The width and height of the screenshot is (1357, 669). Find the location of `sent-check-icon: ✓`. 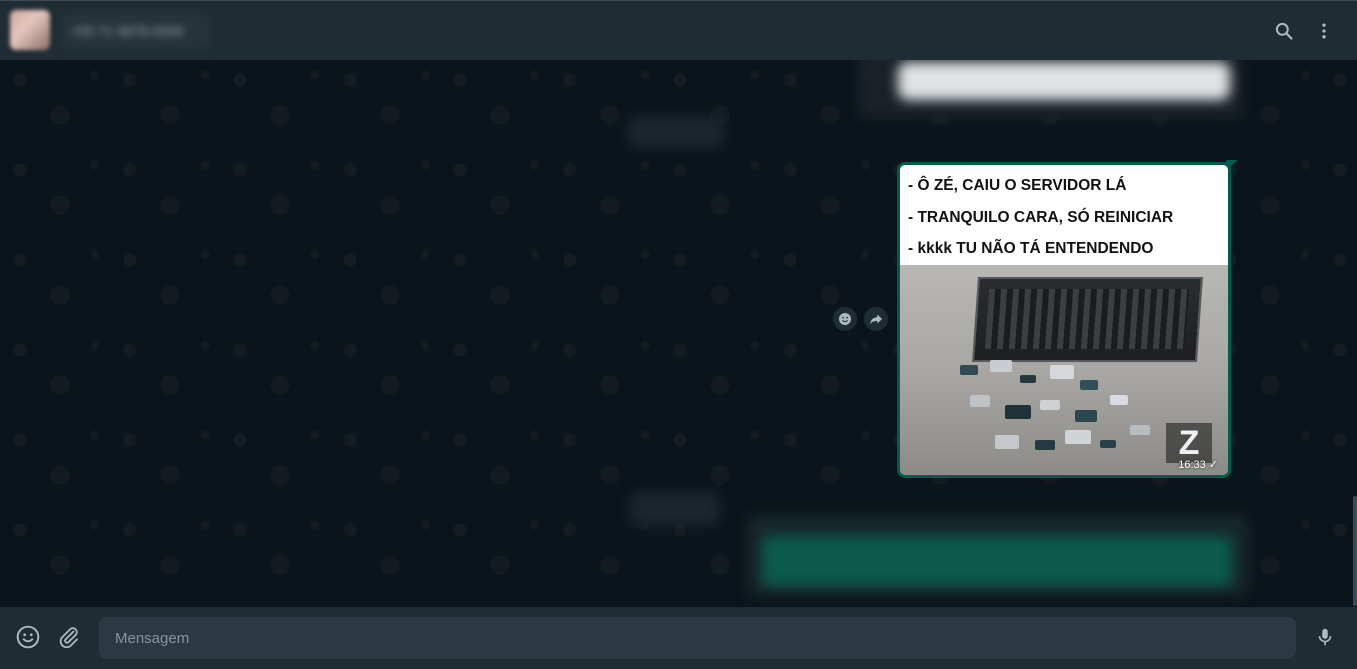

sent-check-icon: ✓ is located at coordinates (1213, 465).